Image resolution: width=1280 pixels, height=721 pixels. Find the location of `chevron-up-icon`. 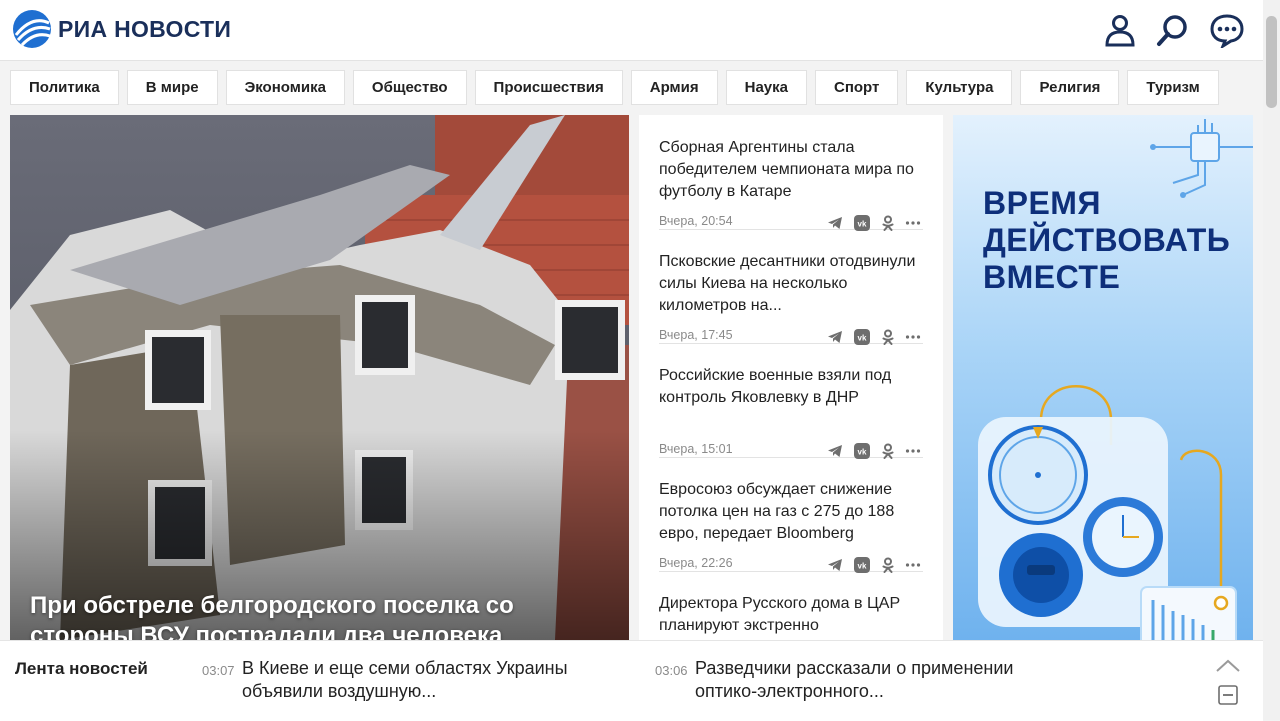

chevron-up-icon is located at coordinates (1228, 665).